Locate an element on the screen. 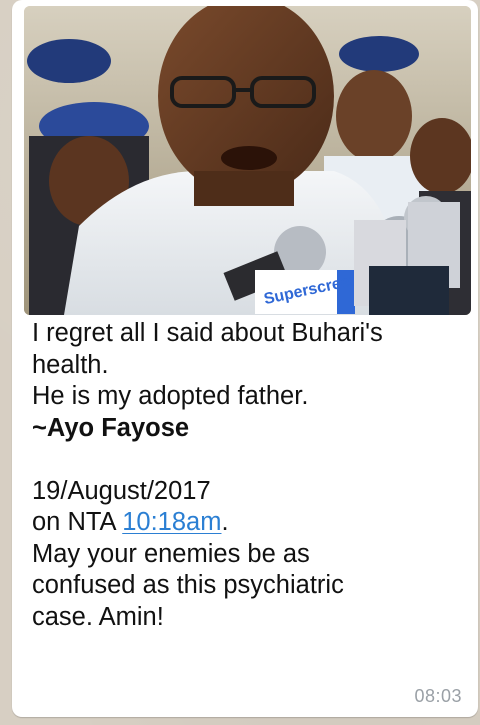 Image resolution: width=480 pixels, height=725 pixels. caption-line-7: on NTA 10:18am. is located at coordinates (247, 523).